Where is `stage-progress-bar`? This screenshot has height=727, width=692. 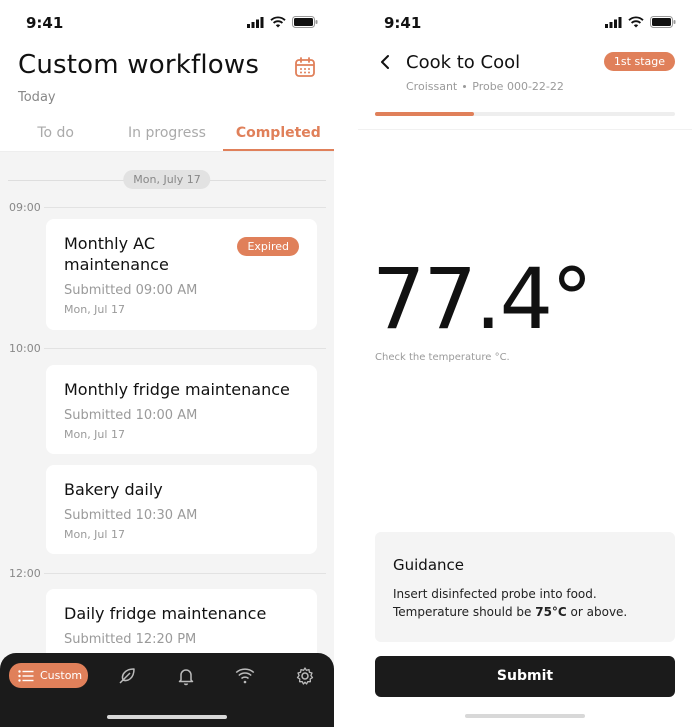 stage-progress-bar is located at coordinates (525, 114).